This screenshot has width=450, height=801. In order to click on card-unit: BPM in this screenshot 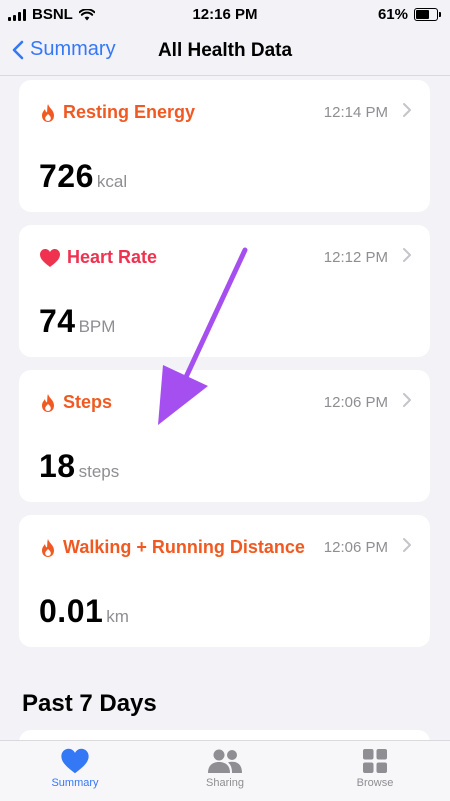, I will do `click(97, 326)`.